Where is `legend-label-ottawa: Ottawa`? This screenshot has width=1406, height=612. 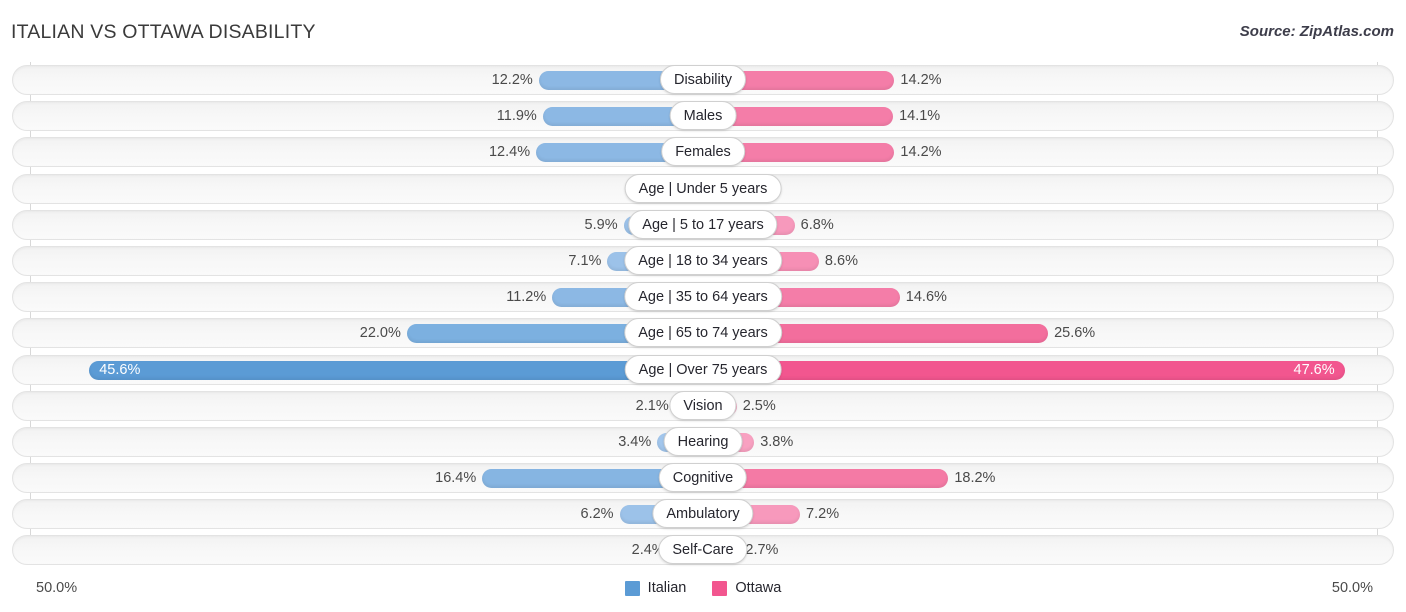
legend-label-ottawa: Ottawa is located at coordinates (758, 588).